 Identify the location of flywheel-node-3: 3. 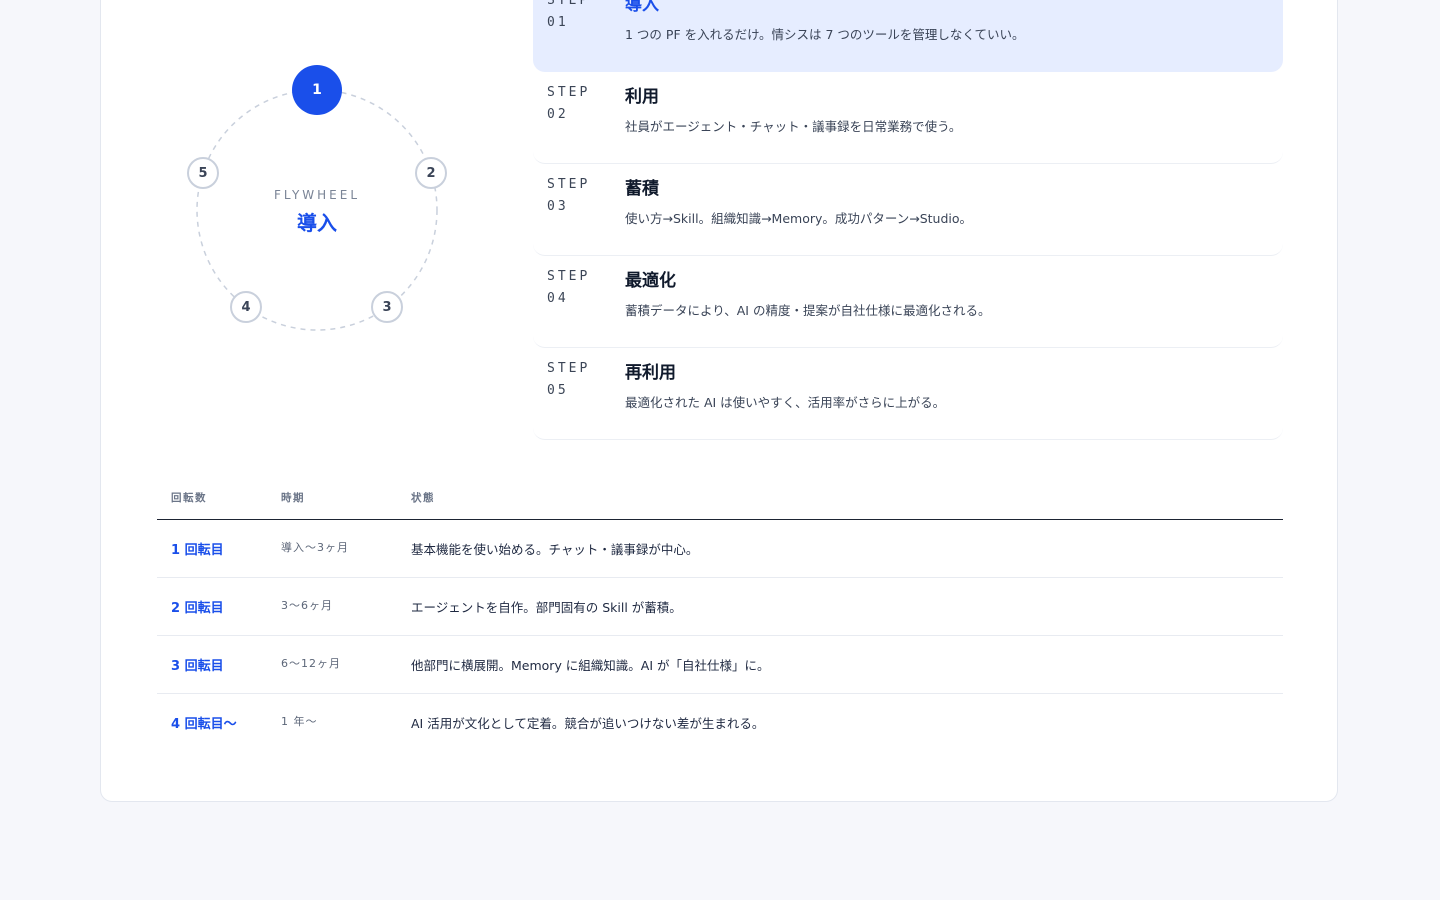
(387, 307).